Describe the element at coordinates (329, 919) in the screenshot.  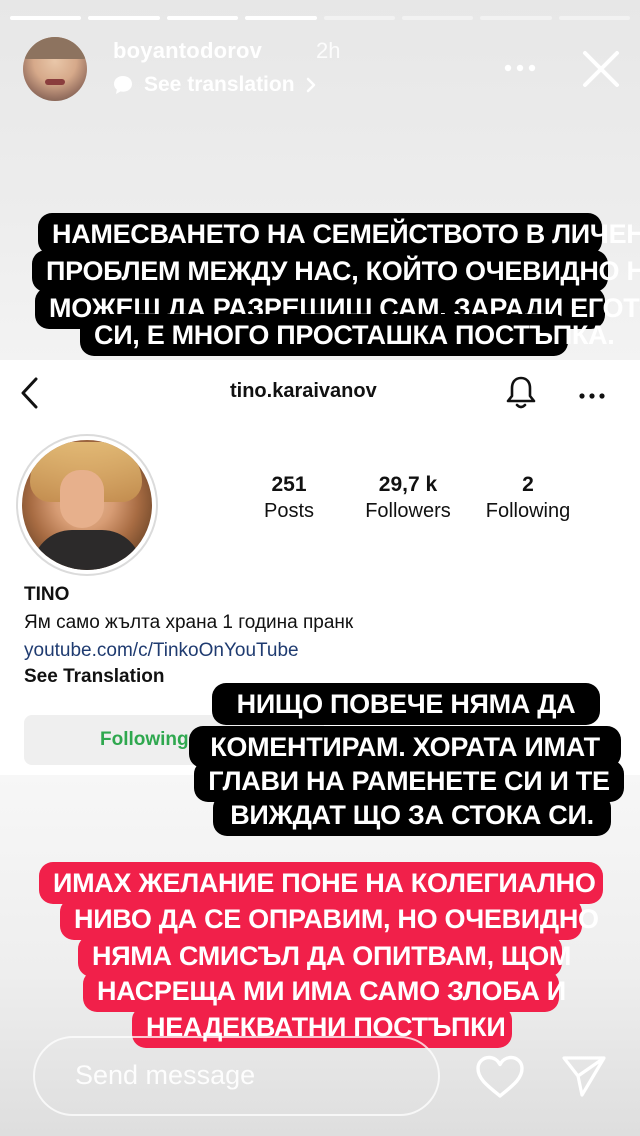
I see `caption-bottom-line: НИВО ДА СЕ ОПРАВИМ, НО ОЧЕВИДНО` at that location.